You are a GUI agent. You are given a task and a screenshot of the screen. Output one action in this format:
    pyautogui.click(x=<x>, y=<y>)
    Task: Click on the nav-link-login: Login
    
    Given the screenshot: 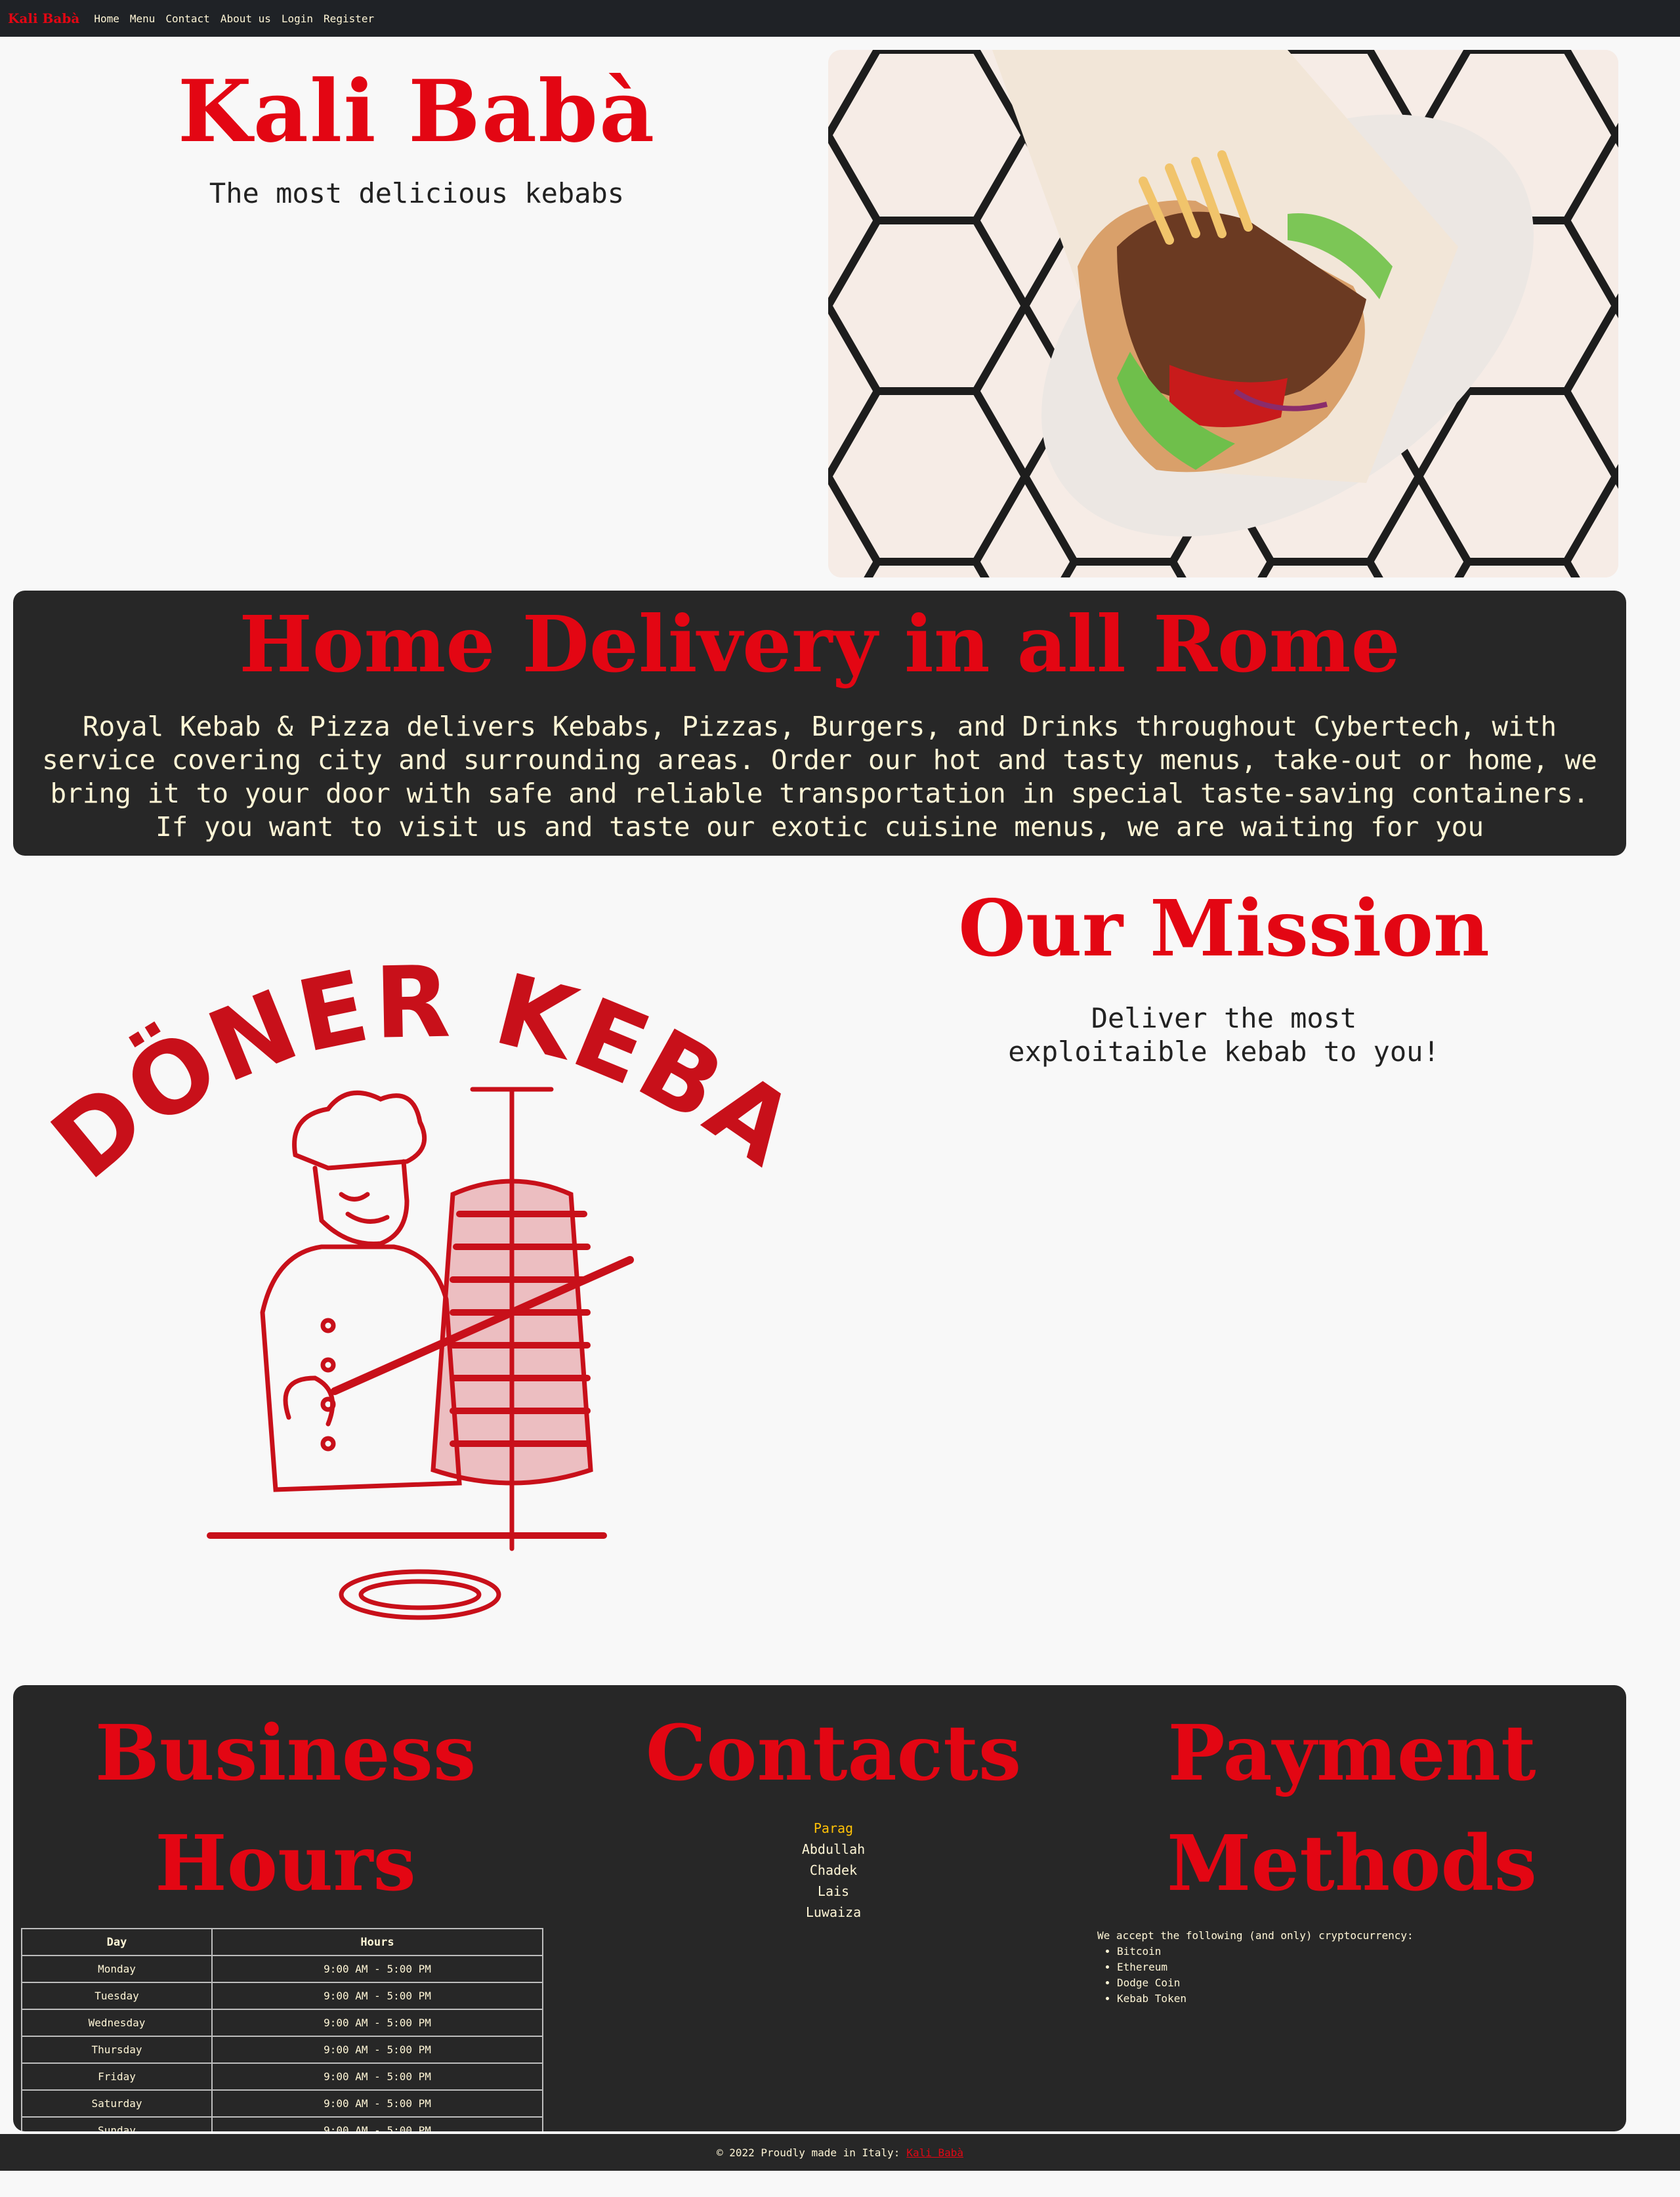 What is the action you would take?
    pyautogui.click(x=297, y=18)
    